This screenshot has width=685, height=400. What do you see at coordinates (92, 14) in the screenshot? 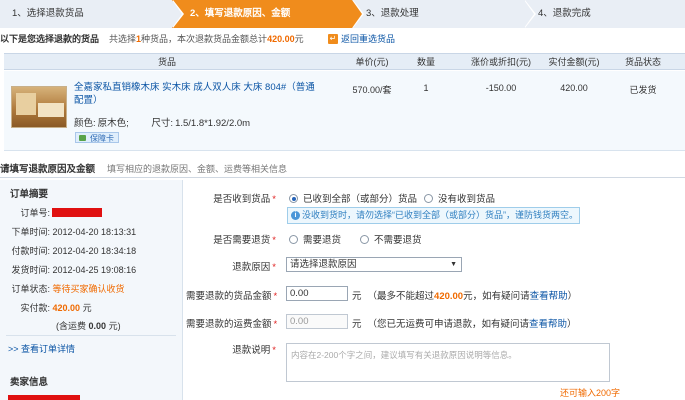
I see `step-1: 1、选择退款货品` at bounding box center [92, 14].